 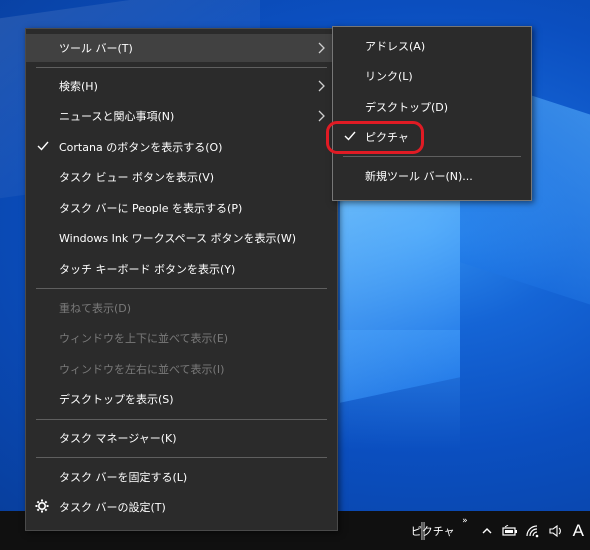 What do you see at coordinates (181, 308) in the screenshot?
I see `menu-item-cascade: 重ねて表示(D)` at bounding box center [181, 308].